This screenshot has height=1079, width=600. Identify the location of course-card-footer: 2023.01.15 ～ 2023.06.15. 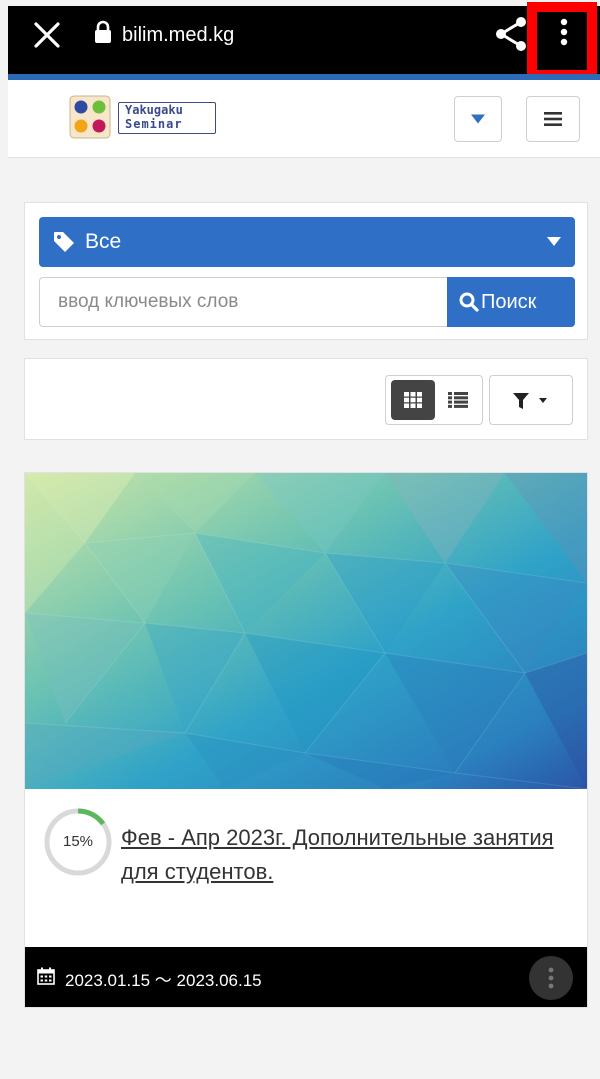
(306, 977).